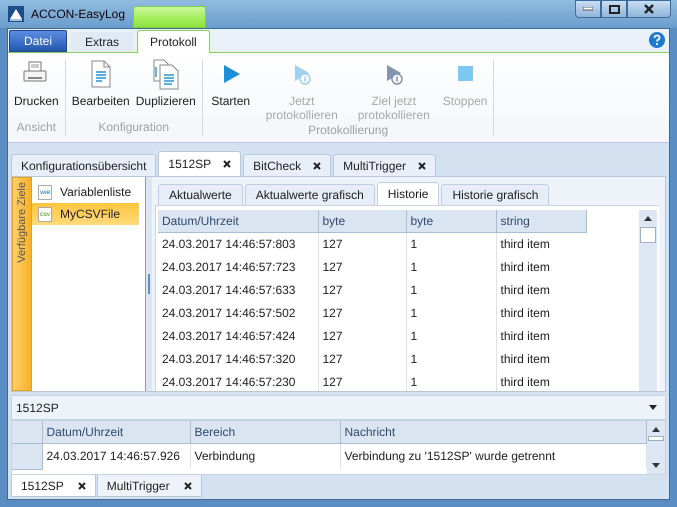  Describe the element at coordinates (238, 312) in the screenshot. I see `table-cell: 24.03.2017 14:46:57:502` at that location.